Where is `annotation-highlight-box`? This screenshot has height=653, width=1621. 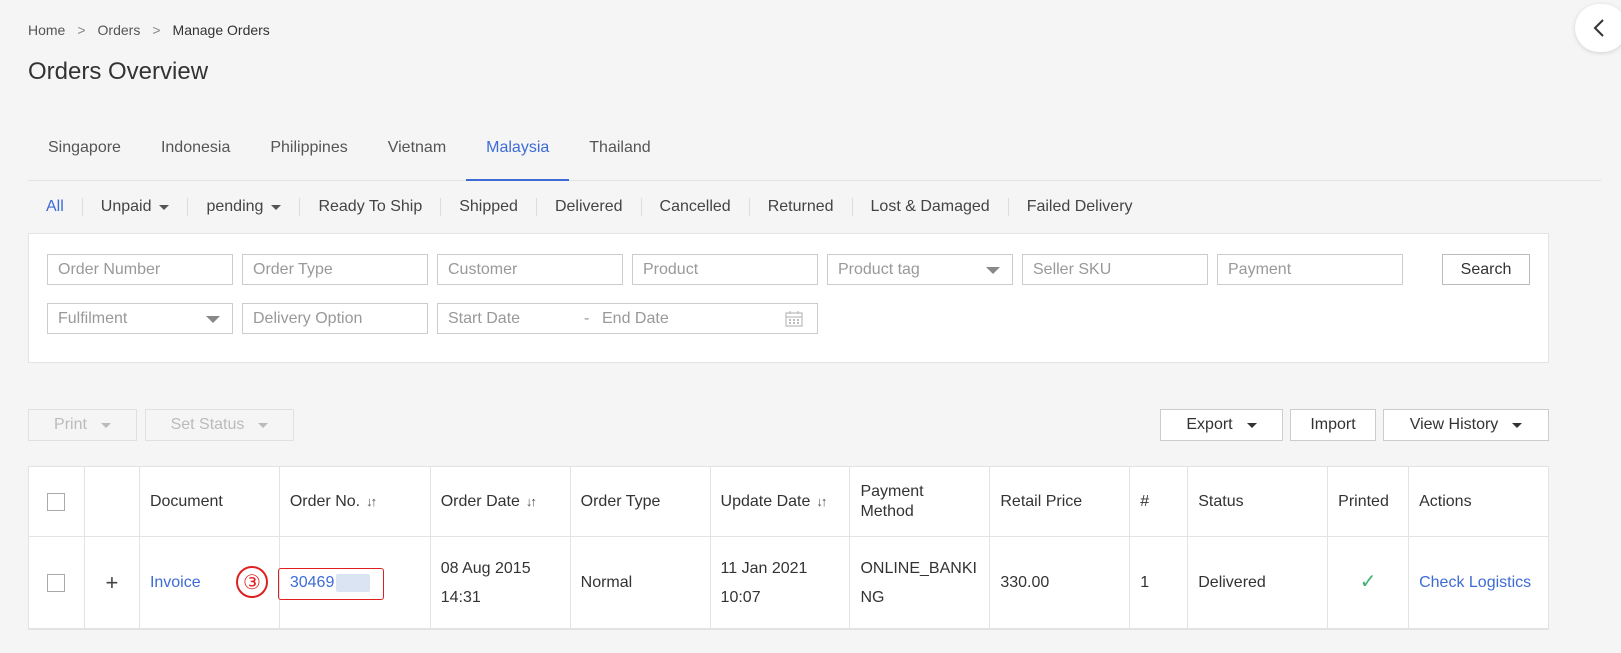
annotation-highlight-box is located at coordinates (330, 584).